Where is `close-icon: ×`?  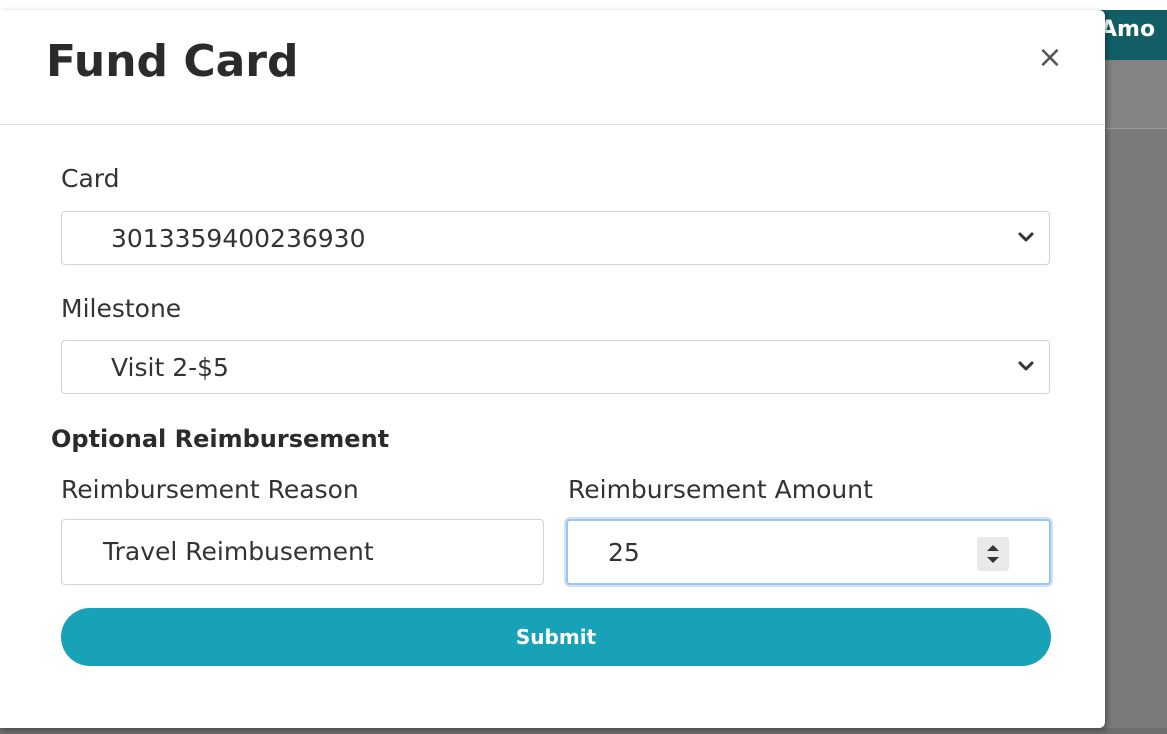 close-icon: × is located at coordinates (1049, 57).